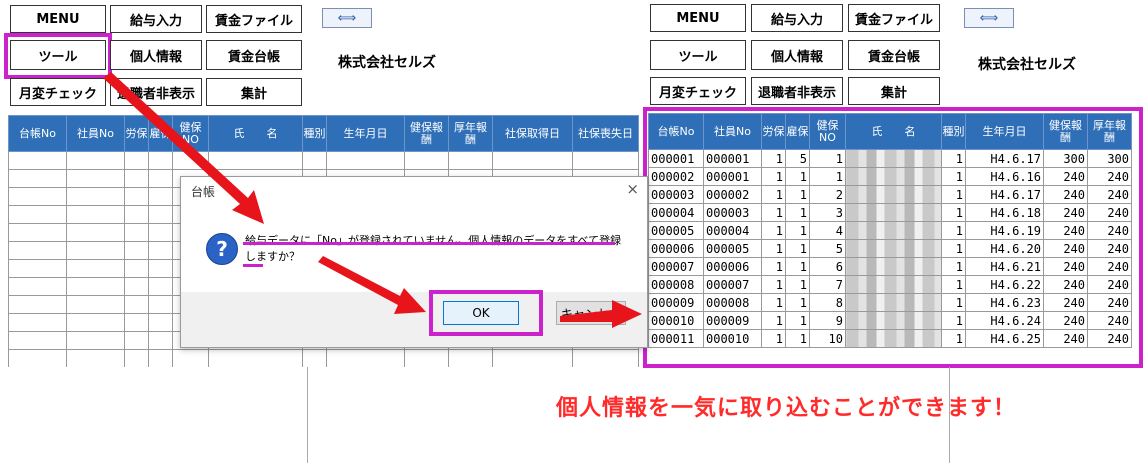 Image resolution: width=1148 pixels, height=463 pixels. What do you see at coordinates (786, 408) in the screenshot?
I see `callout-text: 個人情報を一気に取り込むことができます！` at bounding box center [786, 408].